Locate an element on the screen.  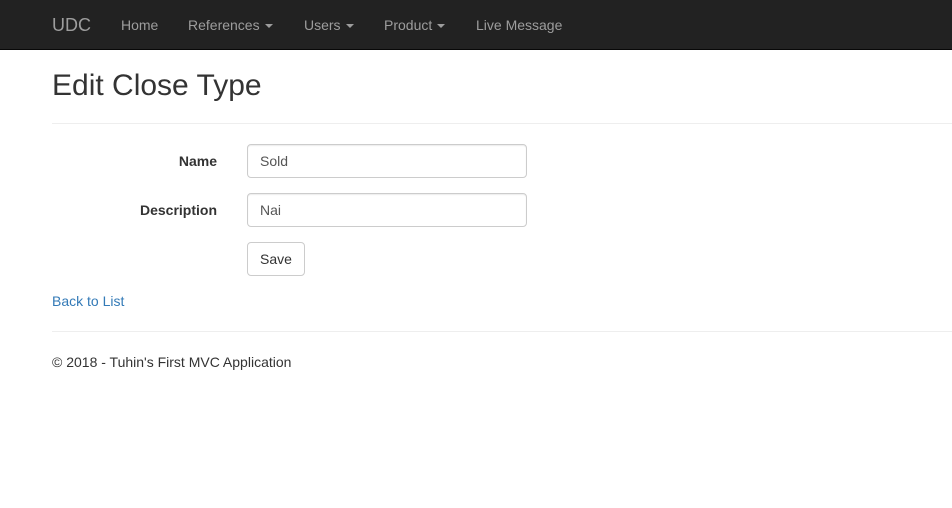
nav-item-users: Users is located at coordinates (329, 25).